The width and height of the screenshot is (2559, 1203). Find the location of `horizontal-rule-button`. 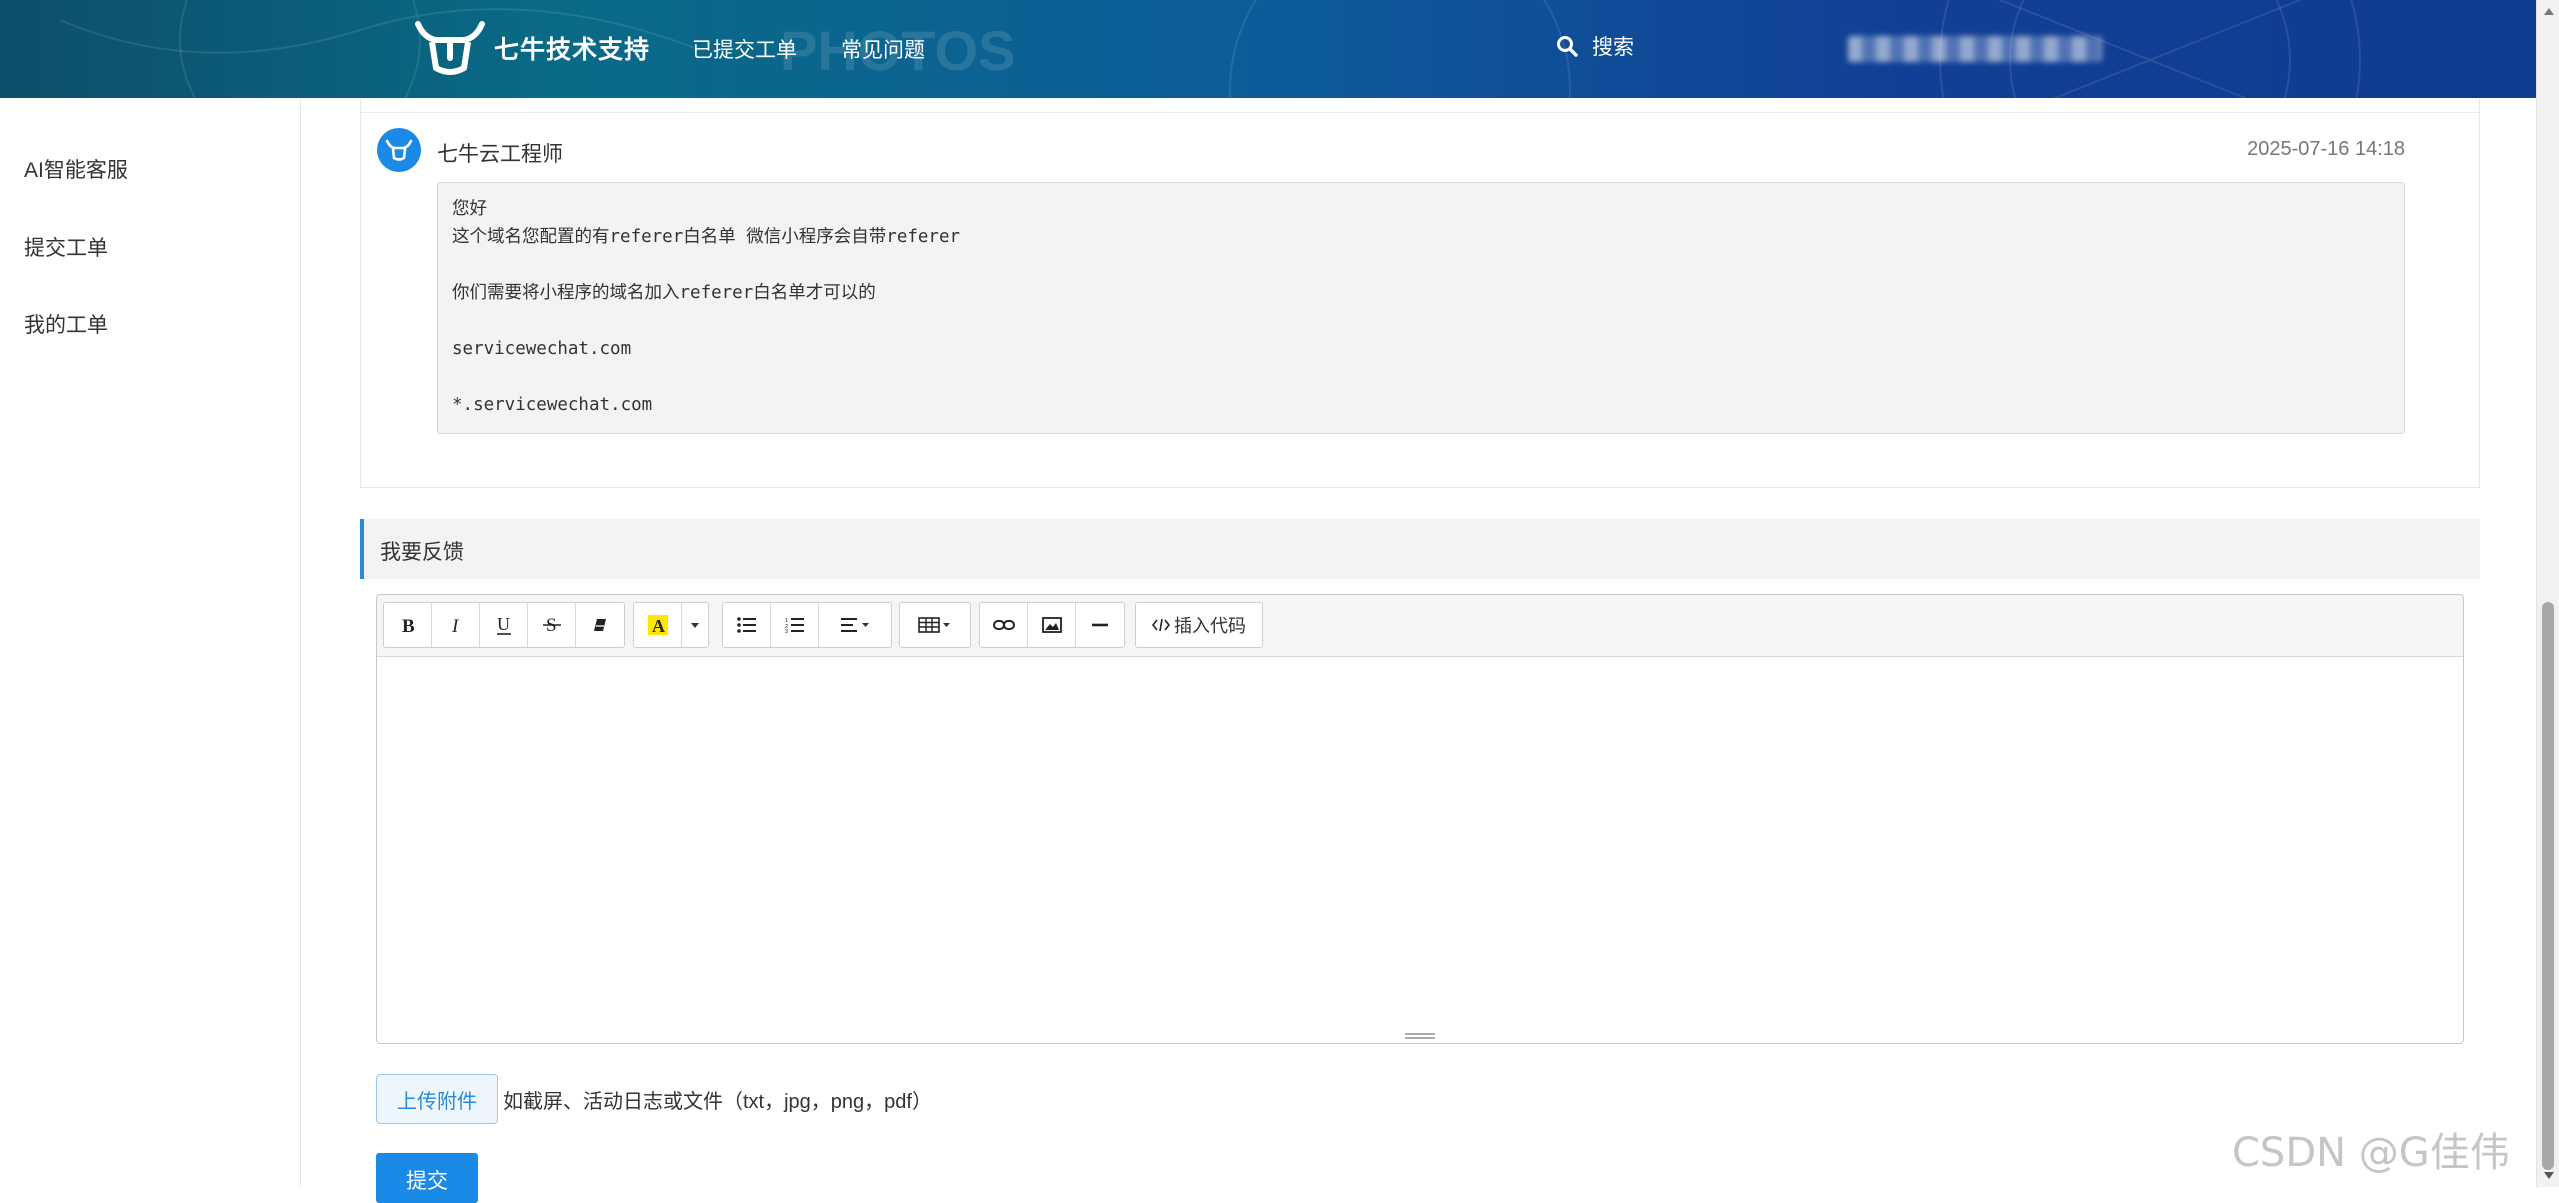

horizontal-rule-button is located at coordinates (1100, 625).